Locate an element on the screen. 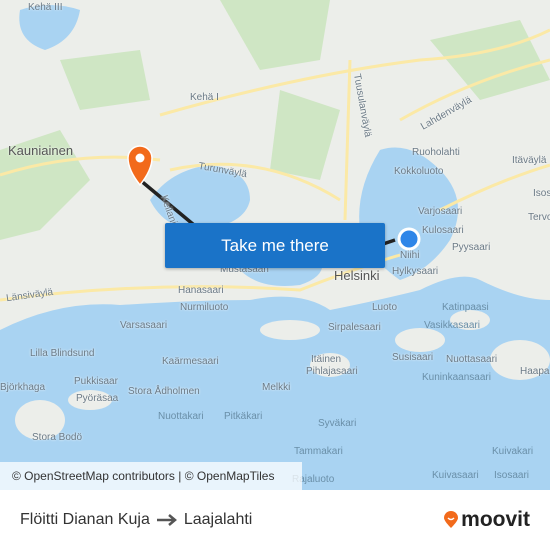  arrow-right-icon is located at coordinates (166, 520).